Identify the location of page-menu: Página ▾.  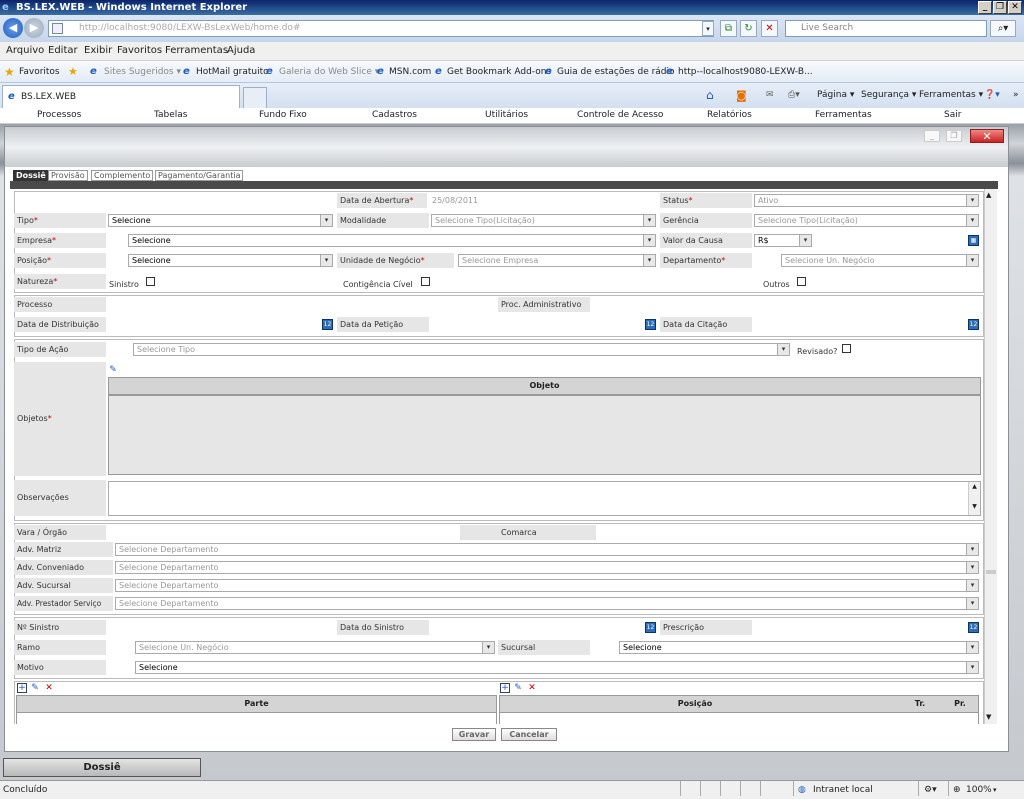
(835, 95).